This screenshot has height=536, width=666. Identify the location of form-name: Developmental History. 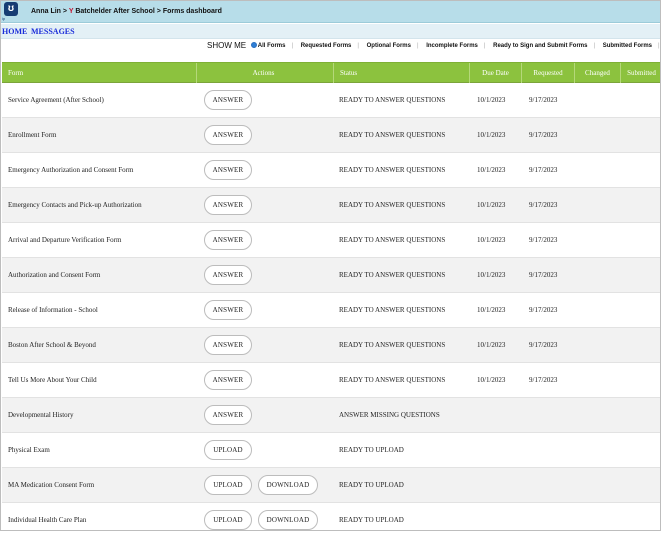
(41, 415).